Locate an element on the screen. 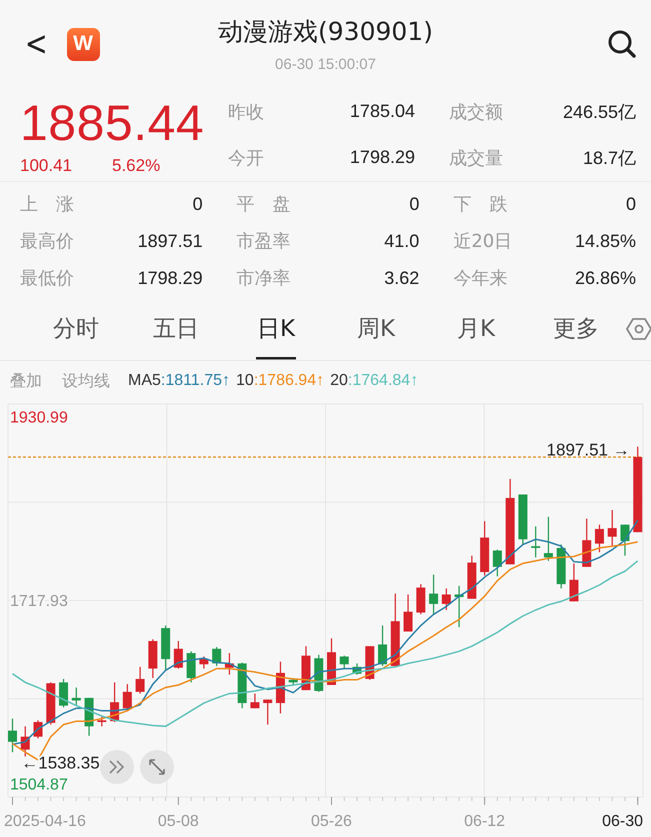  start-date-label: 2025-04-16 is located at coordinates (45, 821).